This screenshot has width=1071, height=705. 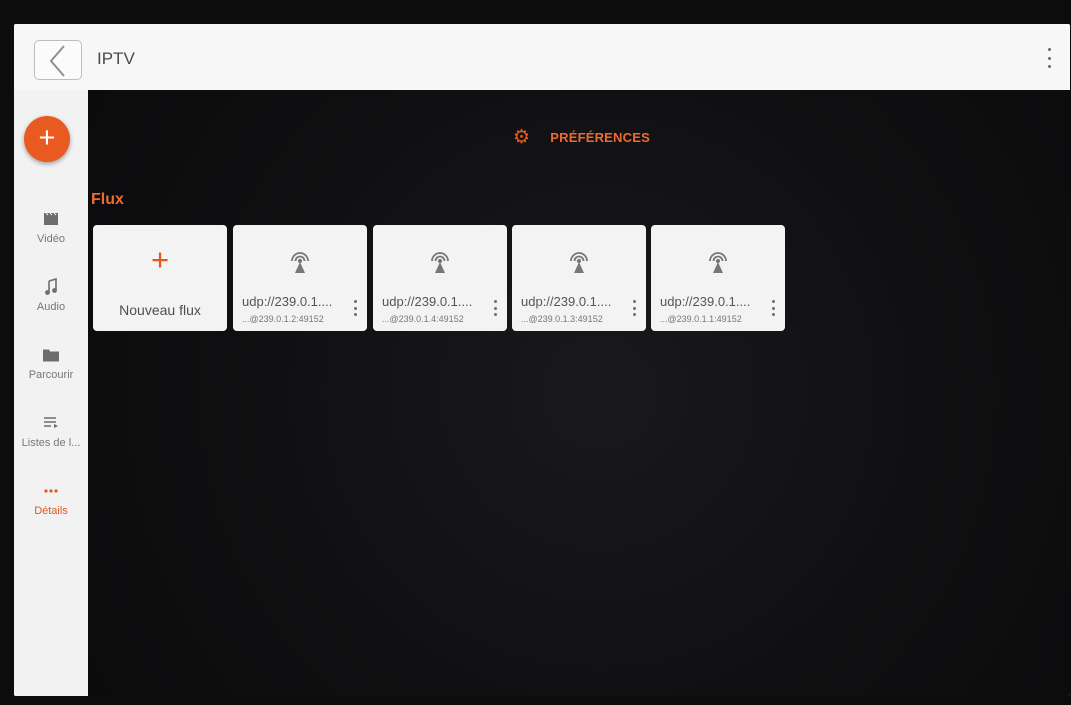 I want to click on more-horiz-icon, so click(x=51, y=491).